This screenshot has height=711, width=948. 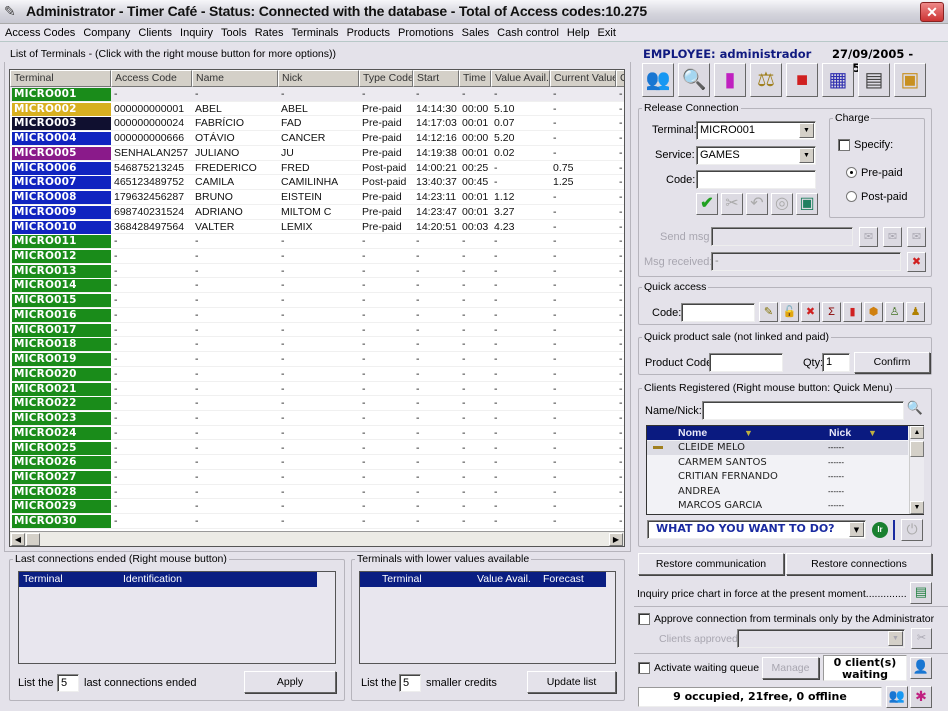 I want to click on col-identification: Identification, so click(x=152, y=579).